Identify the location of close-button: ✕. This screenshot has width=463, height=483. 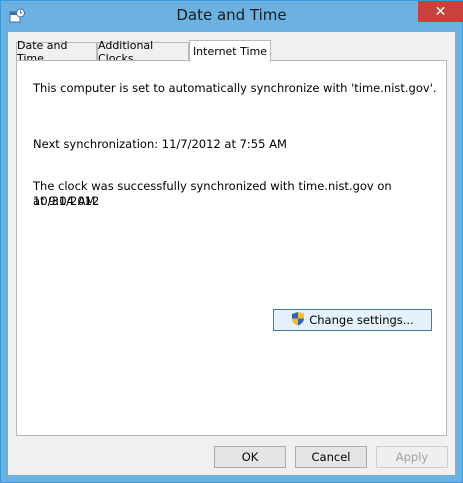
(440, 11).